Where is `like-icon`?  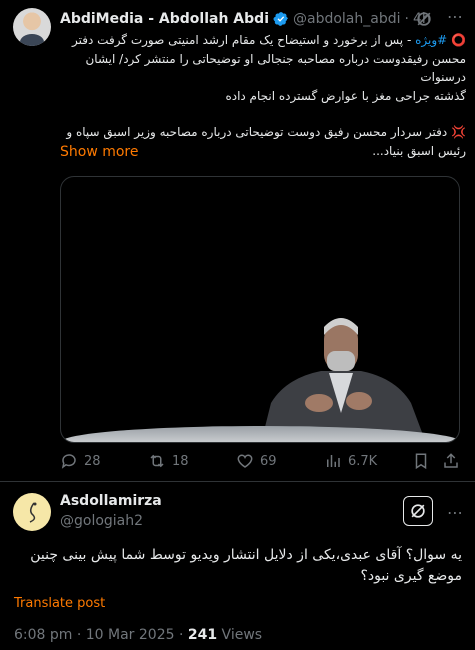 like-icon is located at coordinates (245, 461).